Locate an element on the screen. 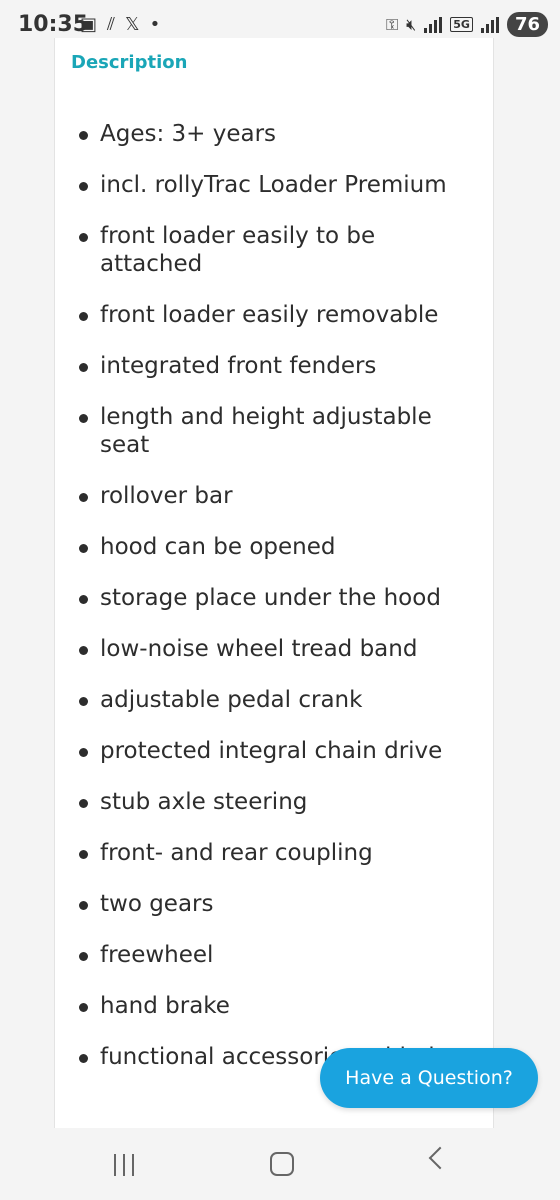  x-app-icon: 𝕏 is located at coordinates (132, 24).